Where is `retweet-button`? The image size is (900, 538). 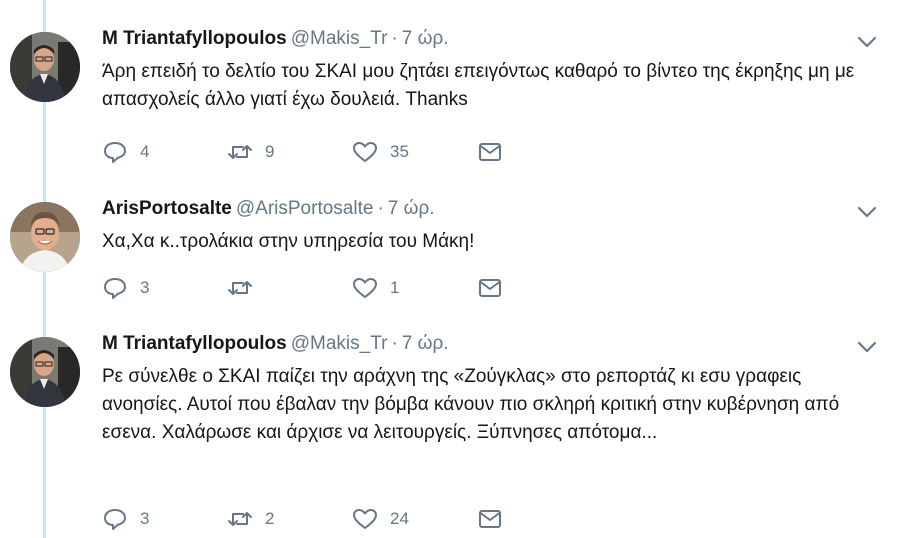 retweet-button is located at coordinates (246, 288).